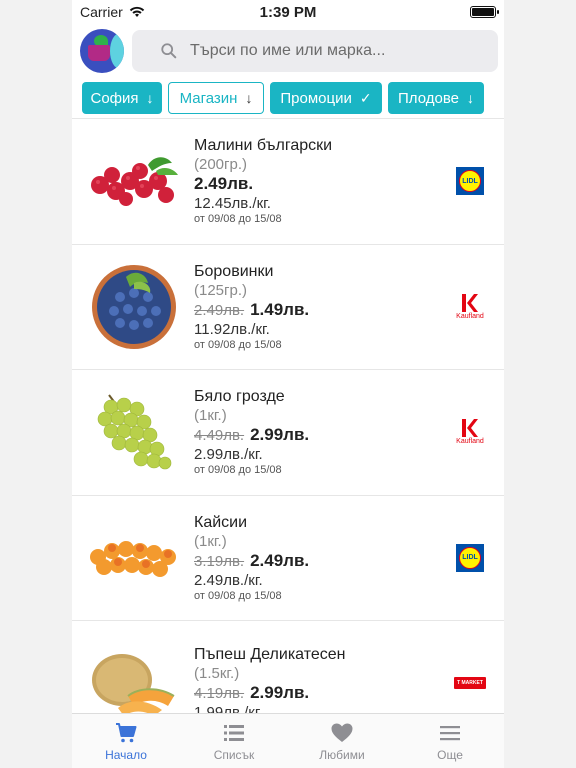 The width and height of the screenshot is (576, 768). Describe the element at coordinates (450, 754) in the screenshot. I see `tab-more-label: Още` at that location.